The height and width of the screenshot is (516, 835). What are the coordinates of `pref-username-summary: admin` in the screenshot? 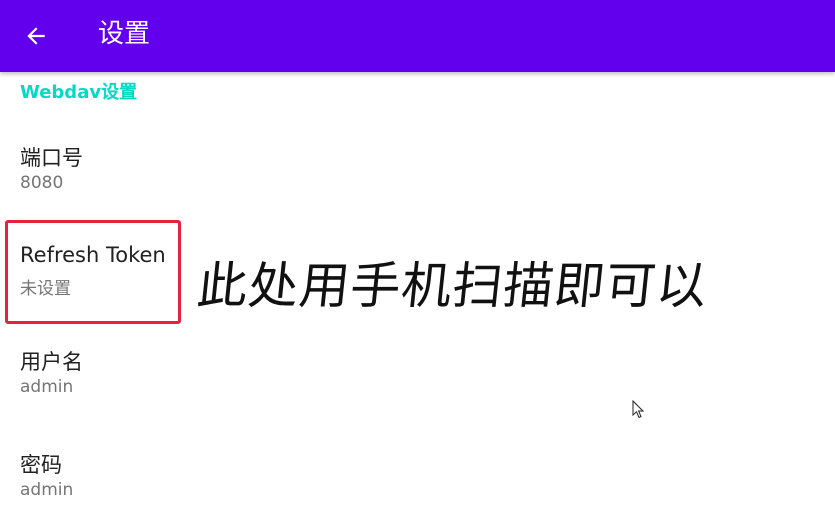 It's located at (47, 387).